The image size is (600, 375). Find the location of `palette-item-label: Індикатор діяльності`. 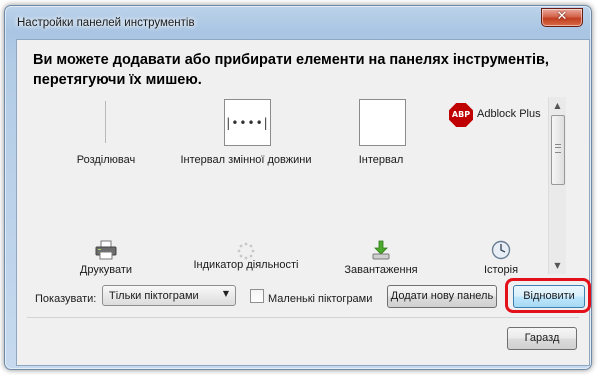

palette-item-label: Індикатор діяльності is located at coordinates (246, 265).